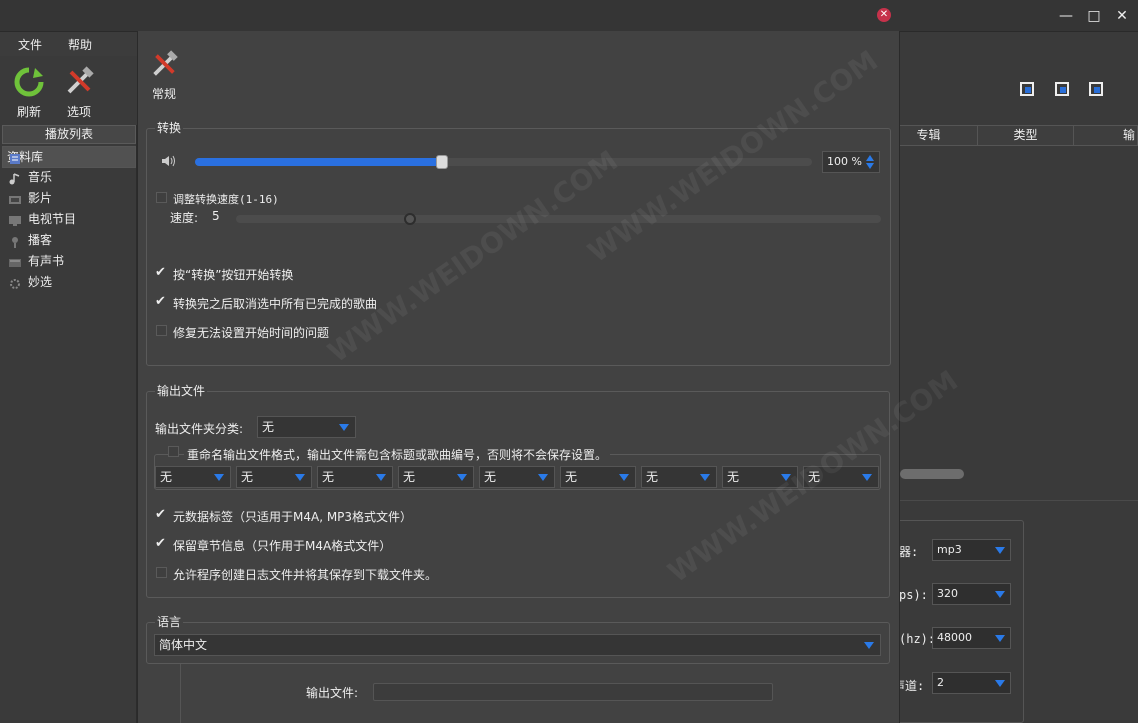 The image size is (1138, 723). Describe the element at coordinates (69, 219) in the screenshot. I see `sidebar-item-tv: 电视节目` at that location.